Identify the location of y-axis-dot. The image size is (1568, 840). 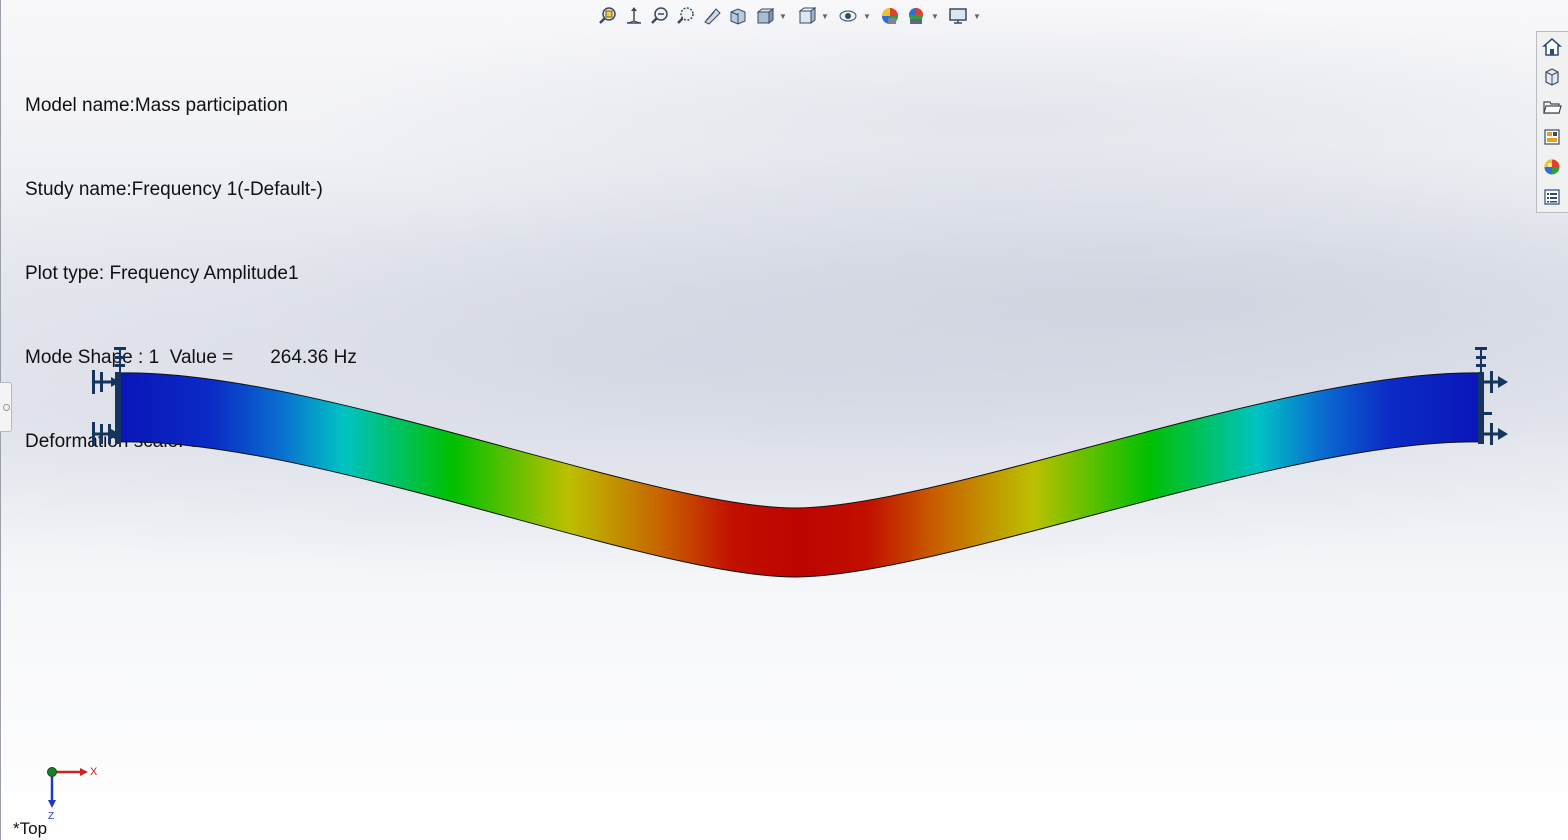
(52, 772).